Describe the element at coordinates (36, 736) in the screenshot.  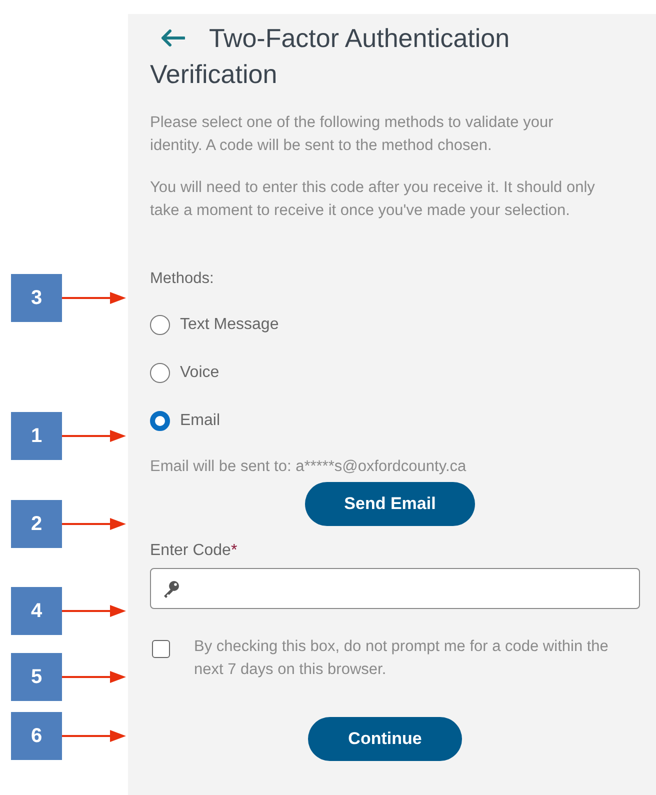
I see `callout-number: 6` at that location.